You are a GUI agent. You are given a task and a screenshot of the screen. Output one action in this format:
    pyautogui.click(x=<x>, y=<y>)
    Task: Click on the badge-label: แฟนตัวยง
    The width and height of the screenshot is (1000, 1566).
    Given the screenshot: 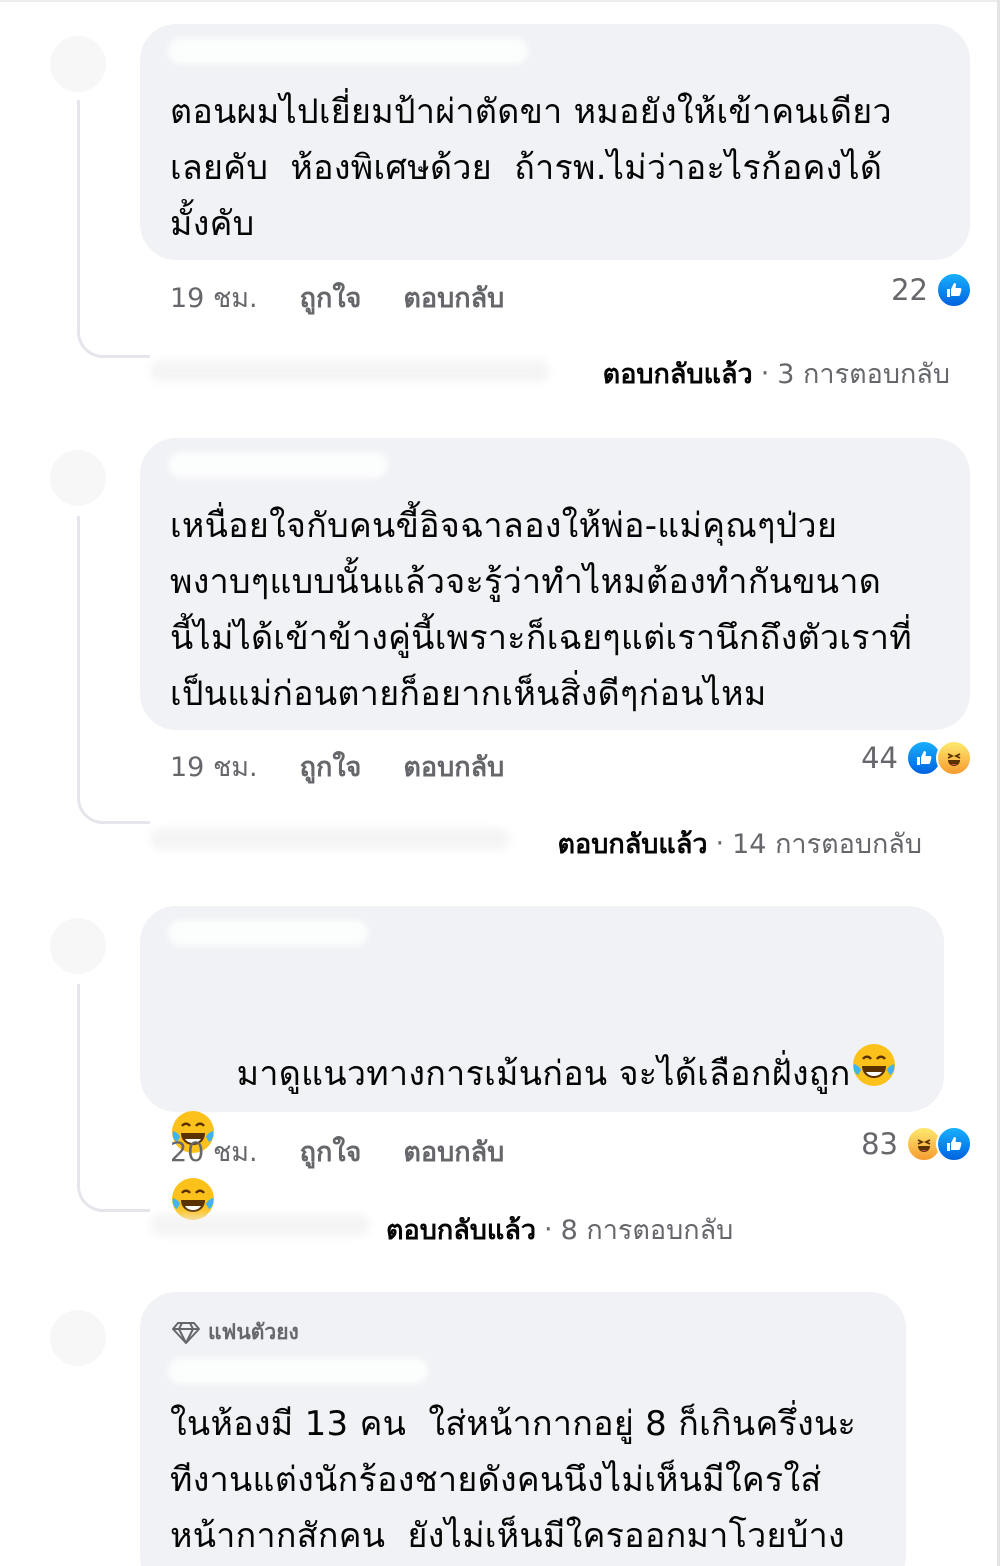 What is the action you would take?
    pyautogui.click(x=253, y=1332)
    